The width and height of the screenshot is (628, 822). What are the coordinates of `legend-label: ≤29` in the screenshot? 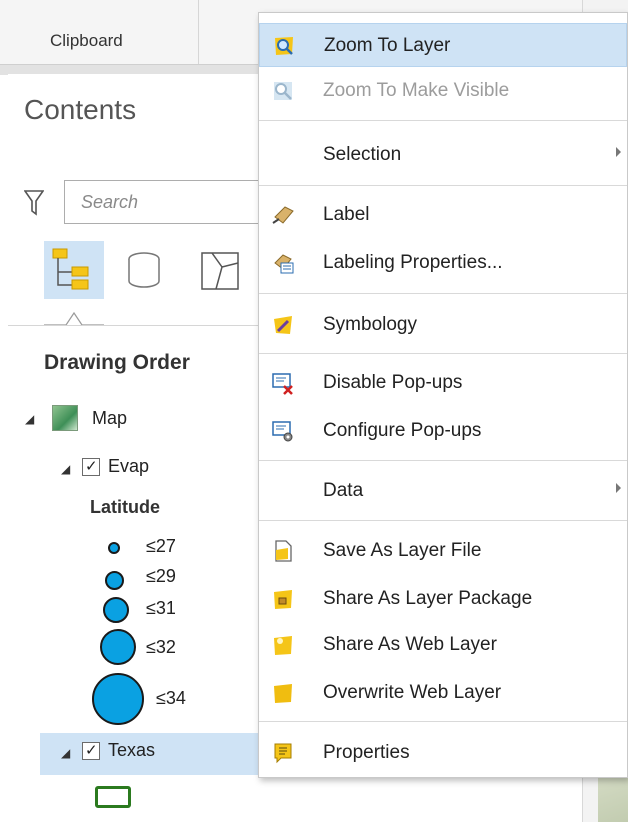 It's located at (161, 576).